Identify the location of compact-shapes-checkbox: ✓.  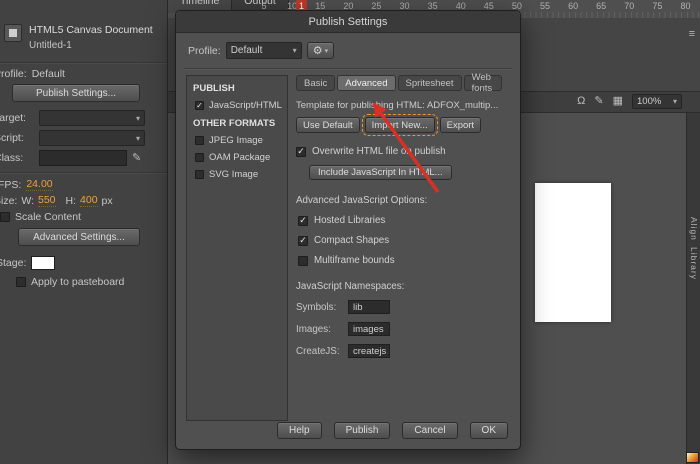
(303, 240).